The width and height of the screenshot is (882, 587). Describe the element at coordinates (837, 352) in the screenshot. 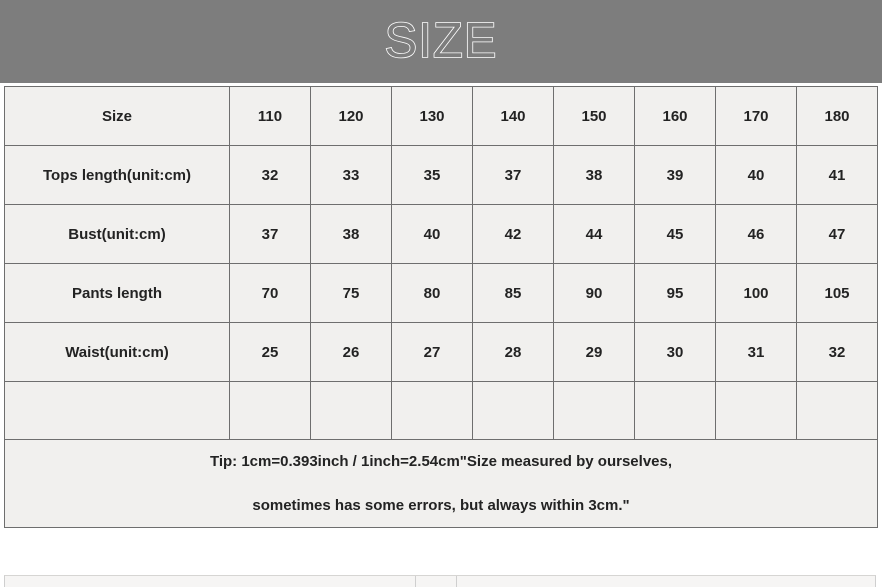

I see `cell-waist-180: 32` at that location.